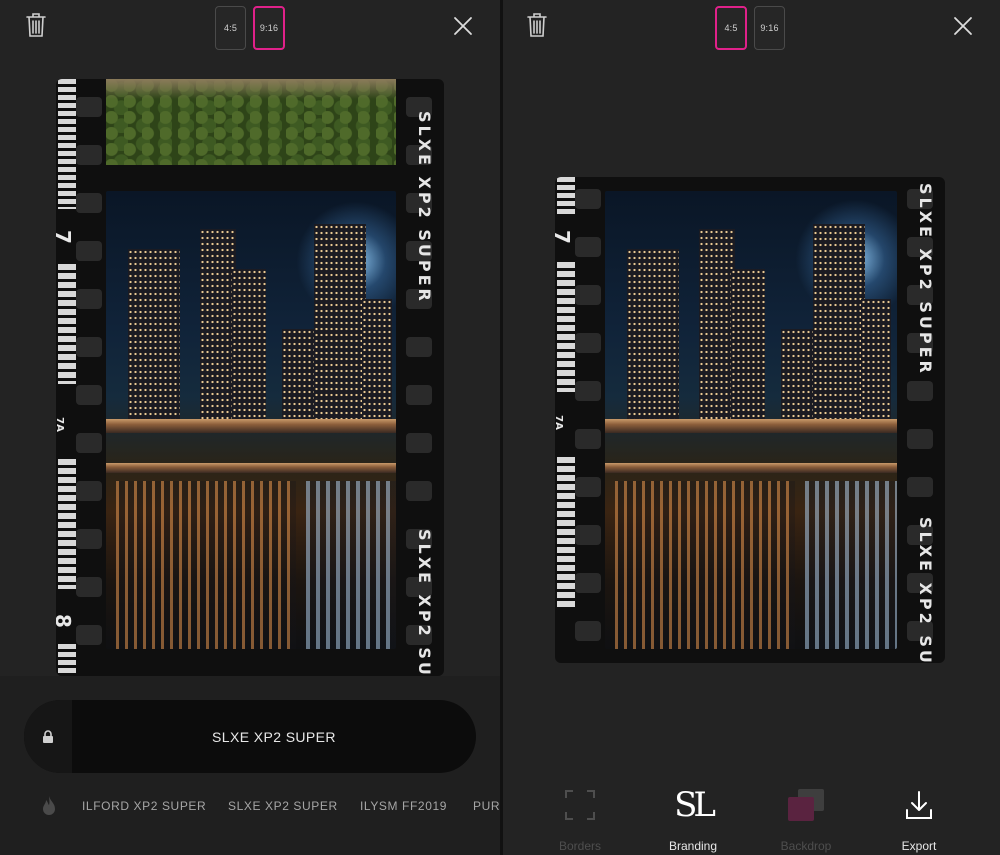  What do you see at coordinates (486, 806) in the screenshot?
I see `preset-item: PURE` at bounding box center [486, 806].